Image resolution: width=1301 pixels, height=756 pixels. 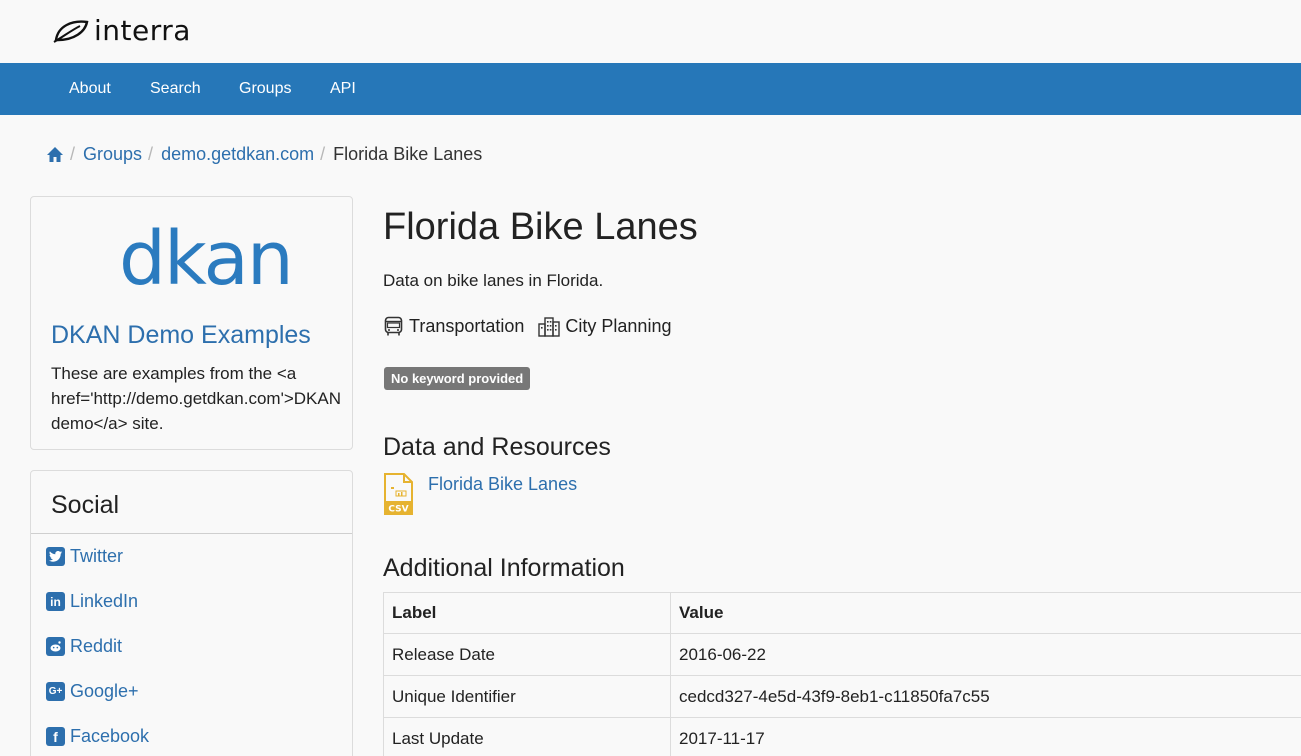 I want to click on social-title: Social, so click(x=85, y=505).